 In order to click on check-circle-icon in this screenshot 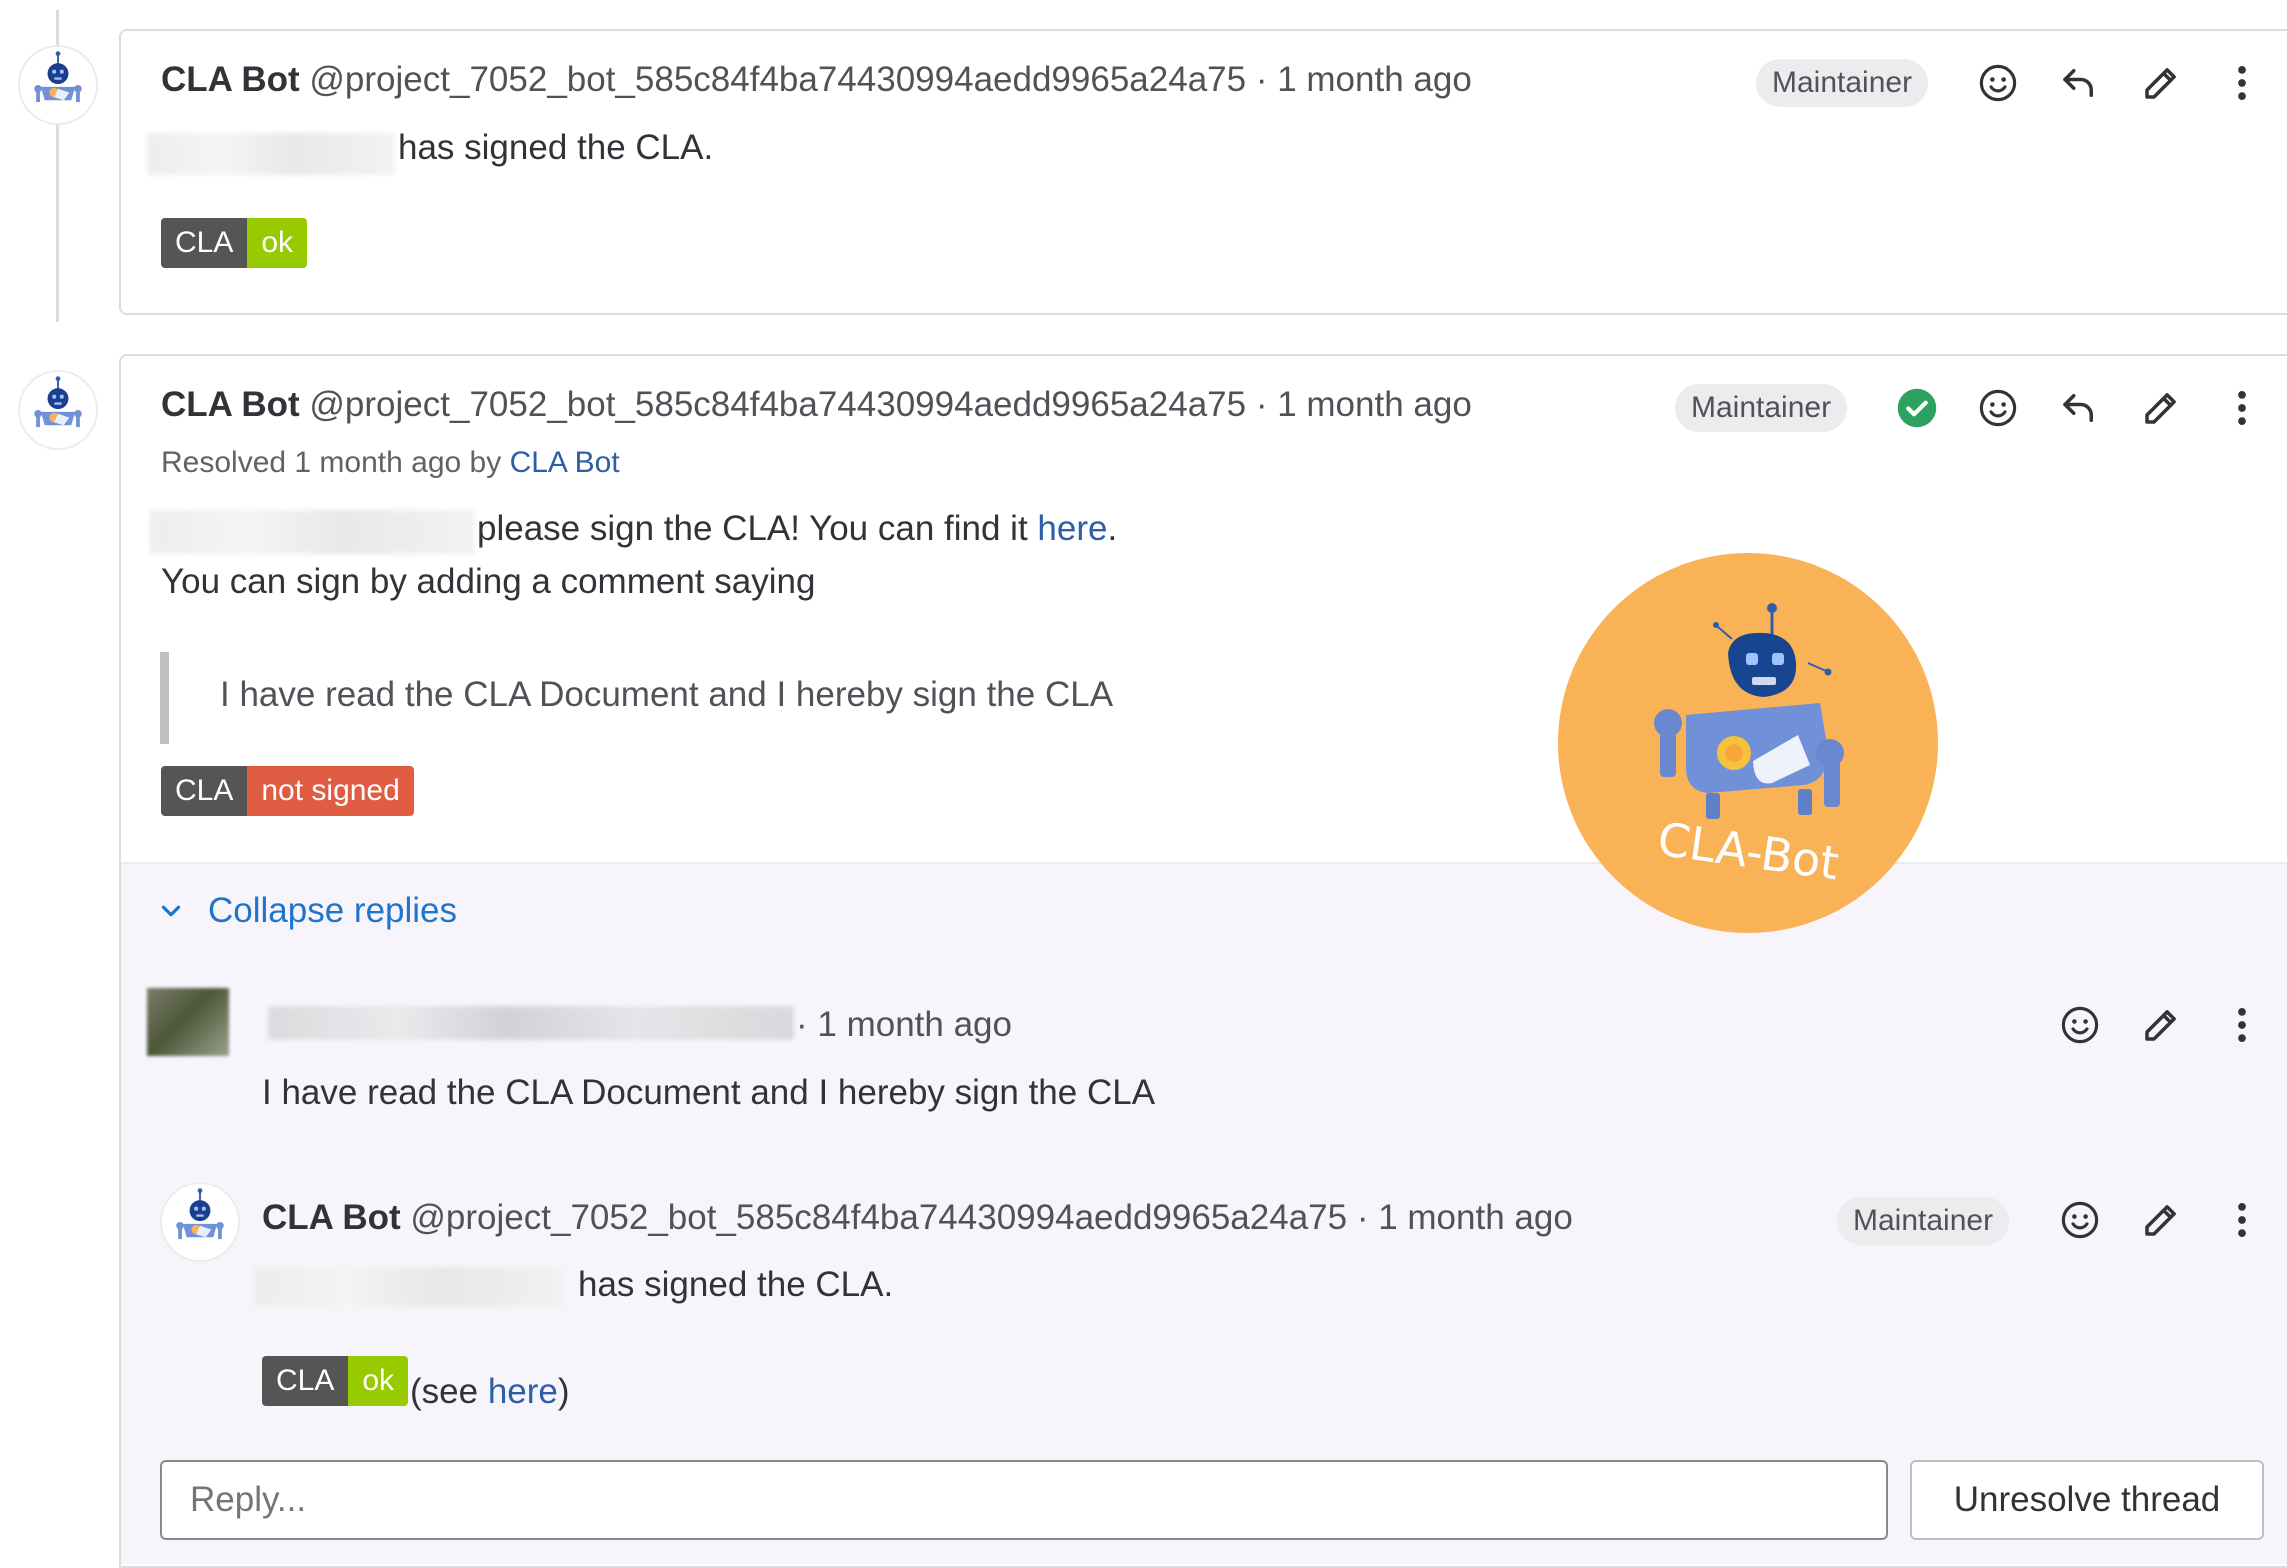, I will do `click(1917, 408)`.